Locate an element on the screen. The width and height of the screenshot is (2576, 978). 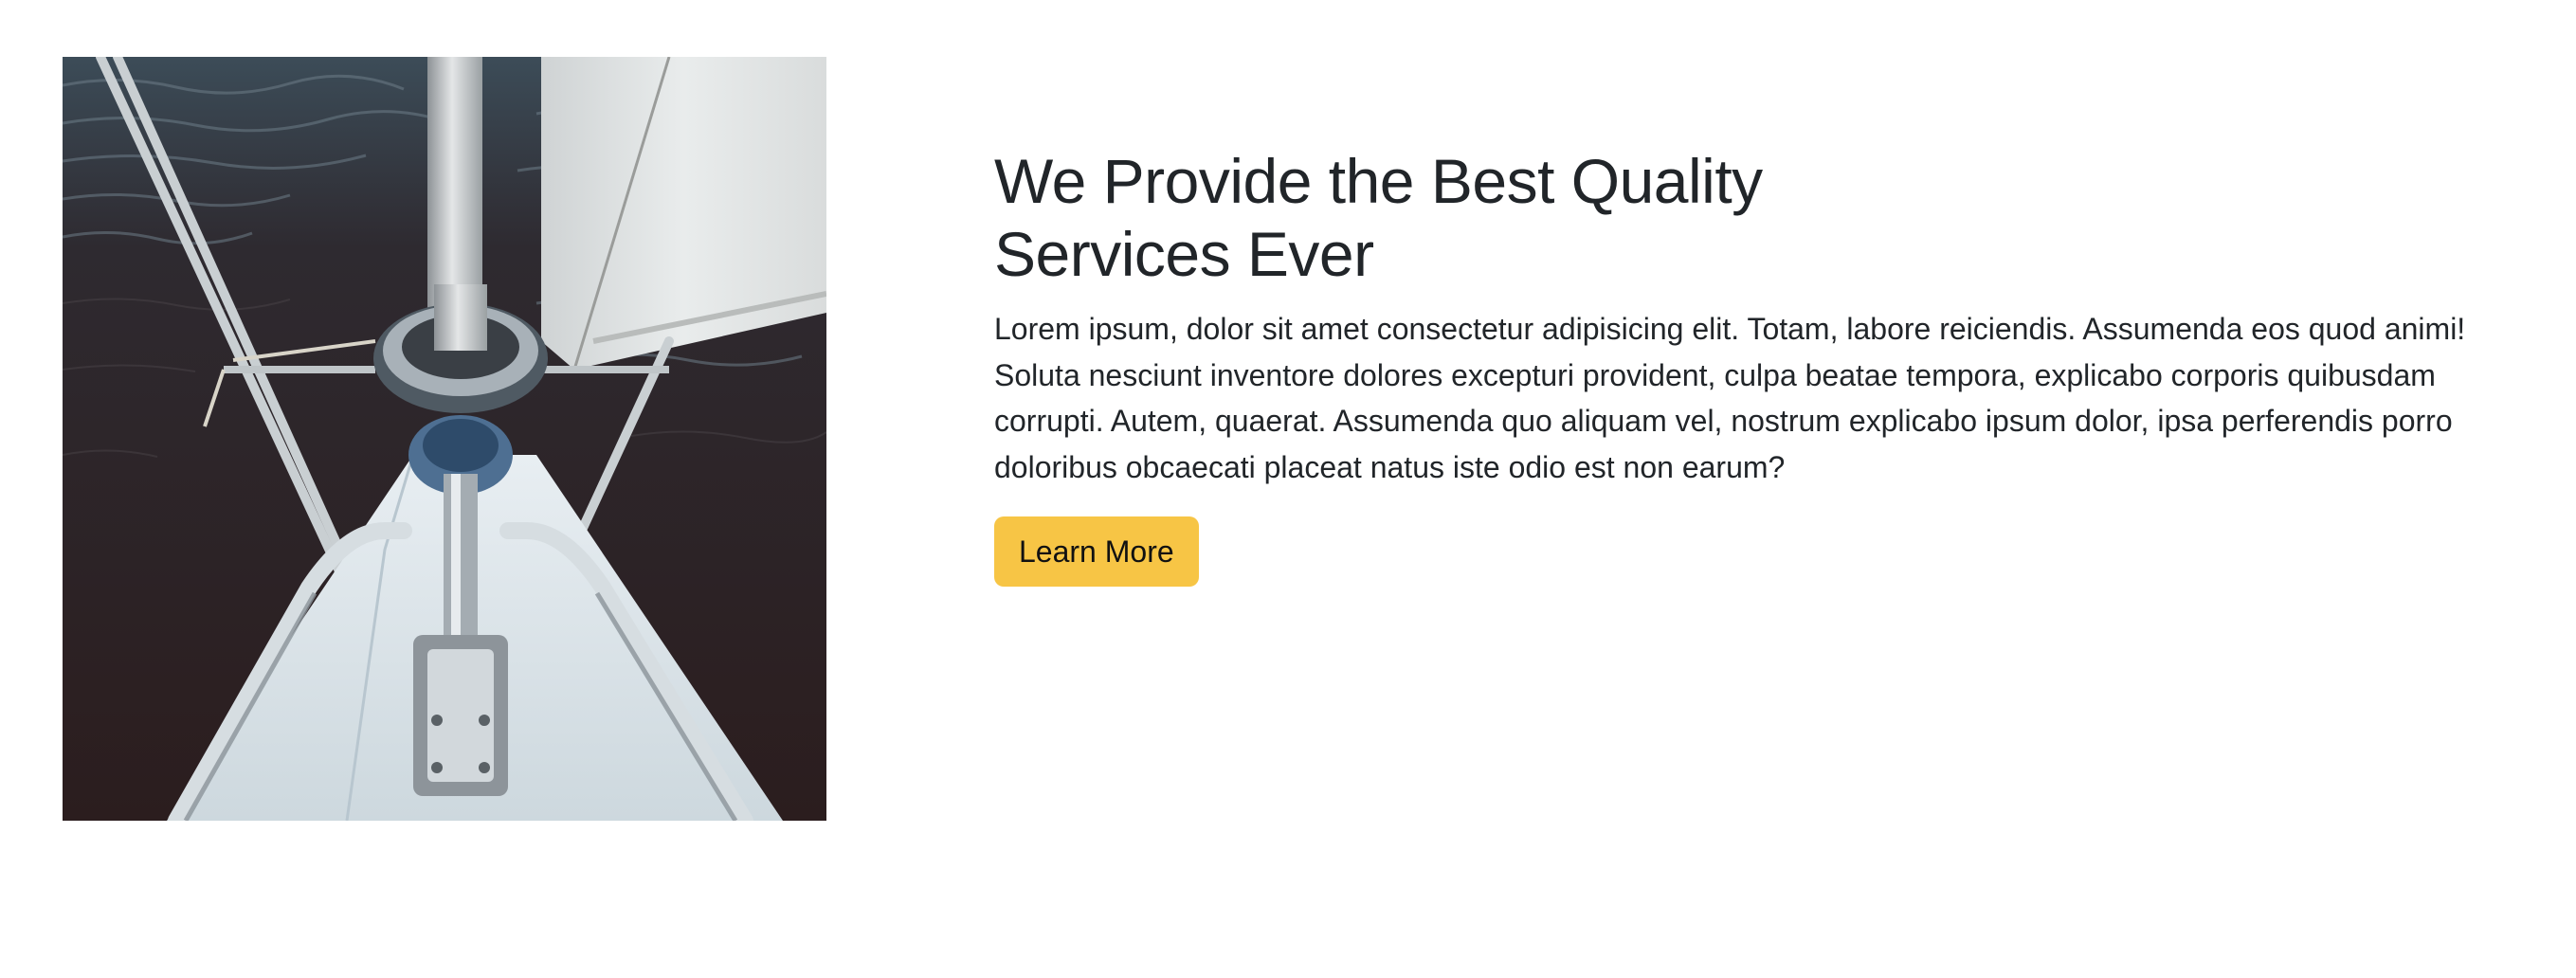
learn-more-button: Learn More is located at coordinates (1096, 551).